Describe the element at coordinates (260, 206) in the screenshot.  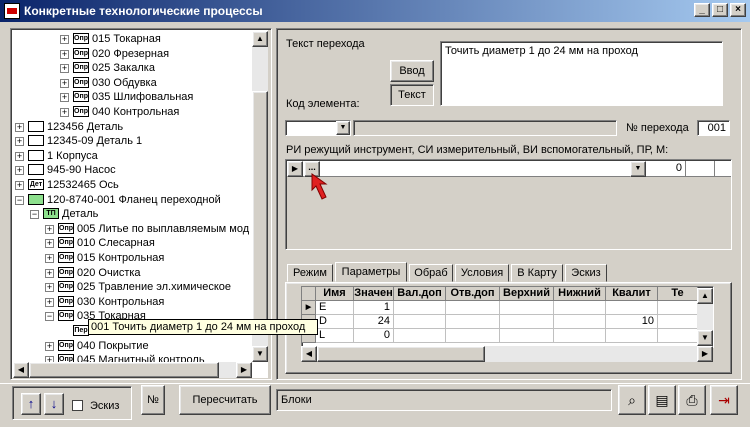
I see `scroll-thumb` at that location.